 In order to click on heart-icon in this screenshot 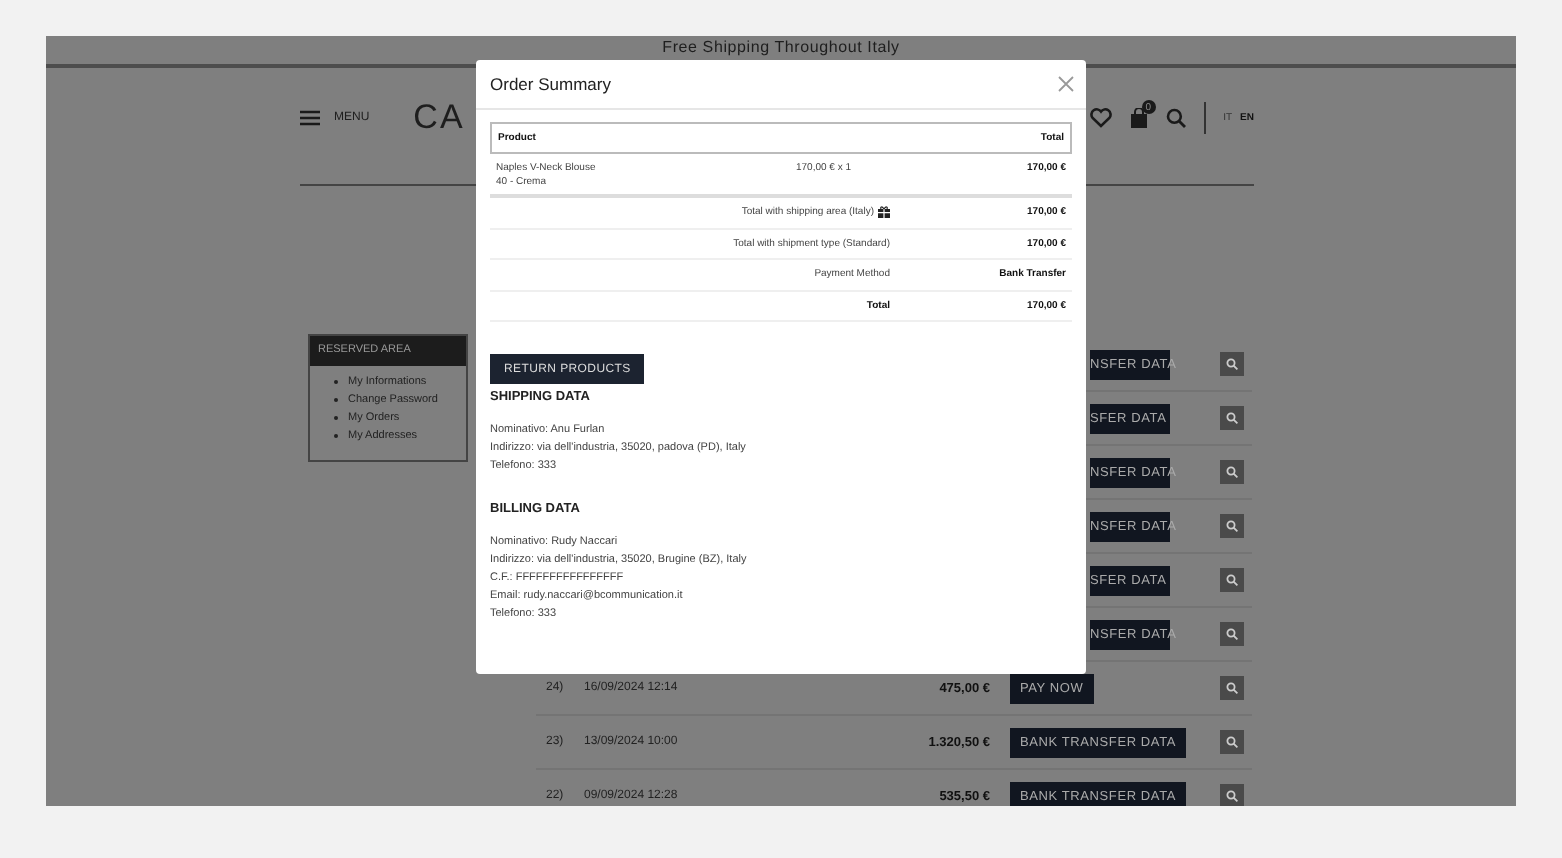, I will do `click(1100, 118)`.